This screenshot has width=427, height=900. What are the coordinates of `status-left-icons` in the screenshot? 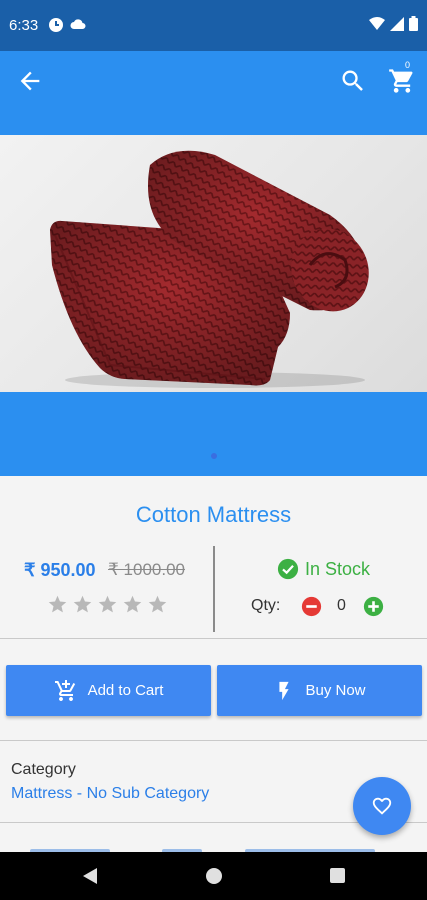 It's located at (67, 25).